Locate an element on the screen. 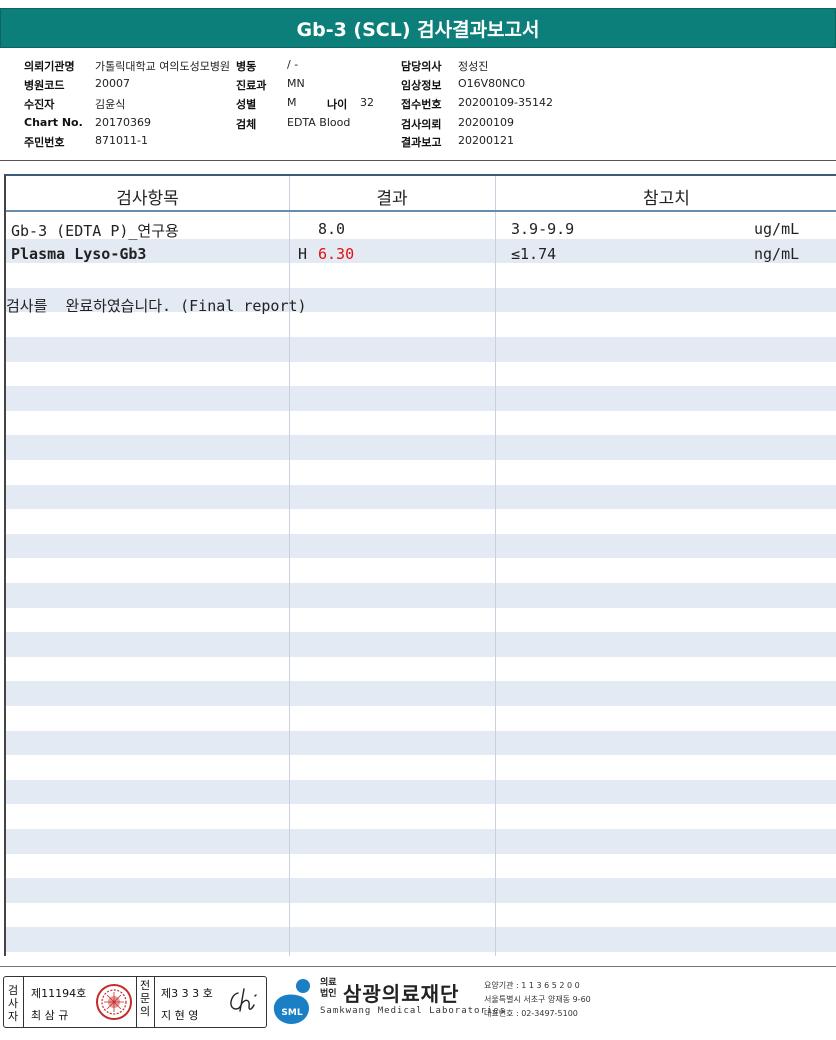 The height and width of the screenshot is (1040, 836). reference-range: 3.9-9.9 is located at coordinates (543, 229).